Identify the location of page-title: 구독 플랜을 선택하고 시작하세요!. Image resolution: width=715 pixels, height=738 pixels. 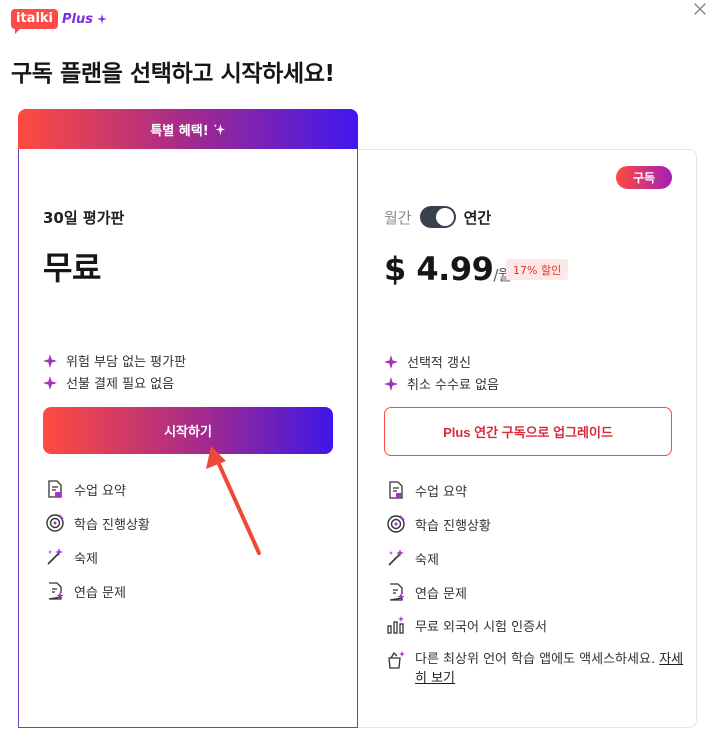
(173, 74).